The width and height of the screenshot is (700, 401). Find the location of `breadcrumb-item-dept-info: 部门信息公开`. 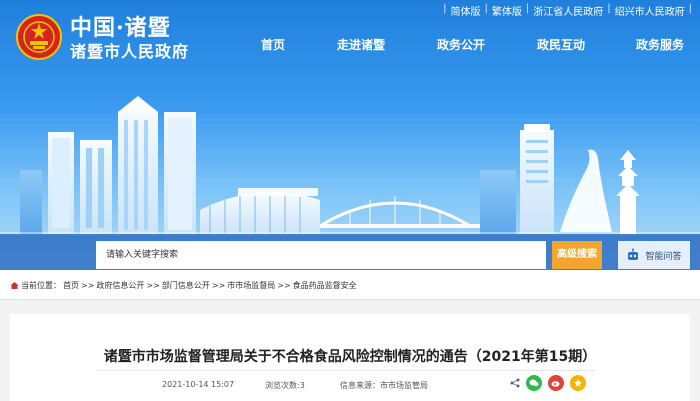

breadcrumb-item-dept-info: 部门信息公开 is located at coordinates (186, 285).